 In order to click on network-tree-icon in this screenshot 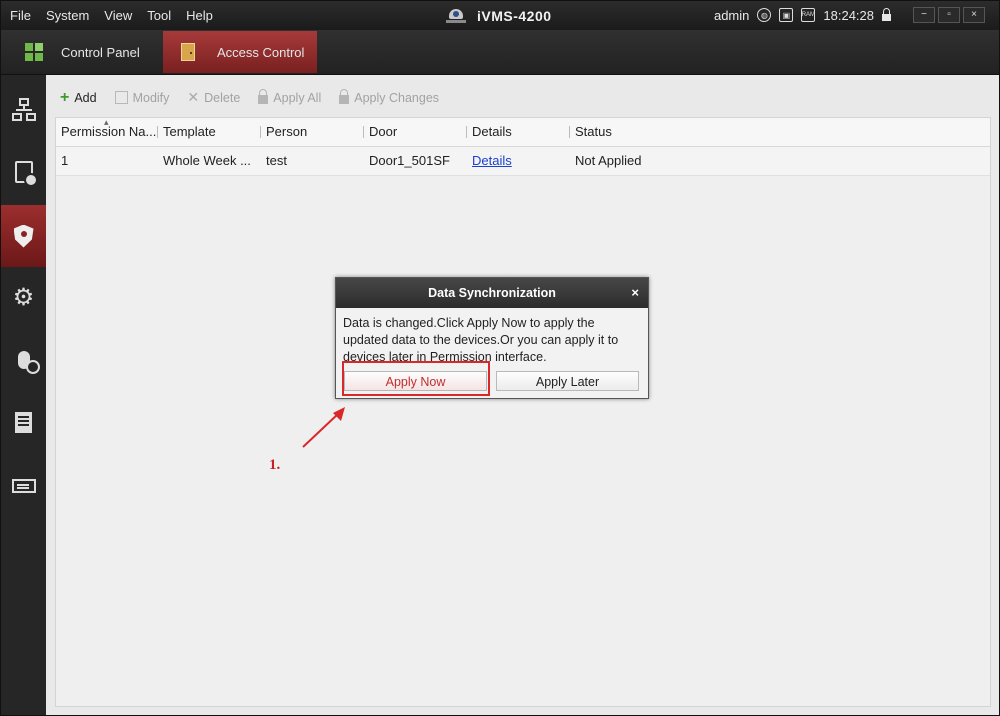, I will do `click(23, 110)`.